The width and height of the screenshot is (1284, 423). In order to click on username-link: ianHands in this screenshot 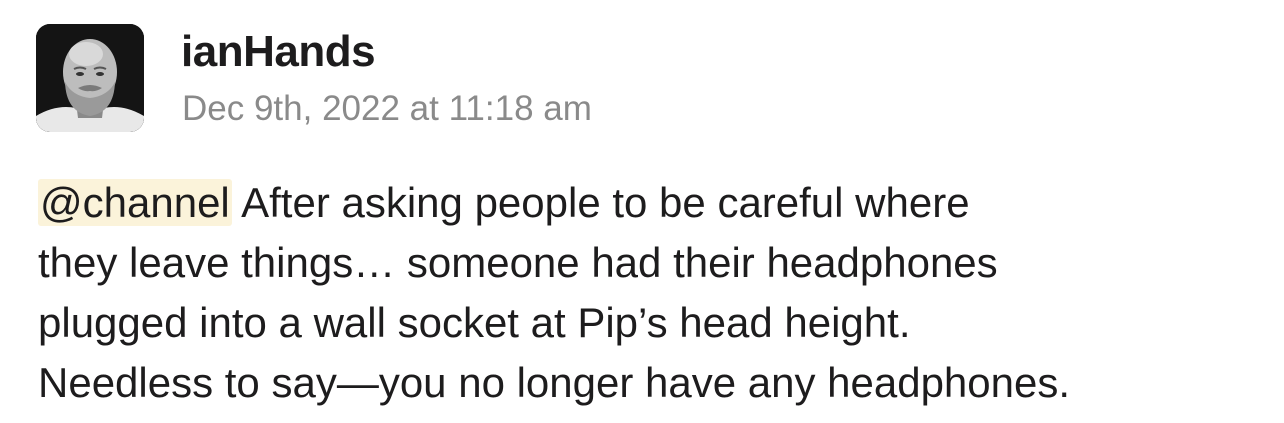, I will do `click(278, 52)`.